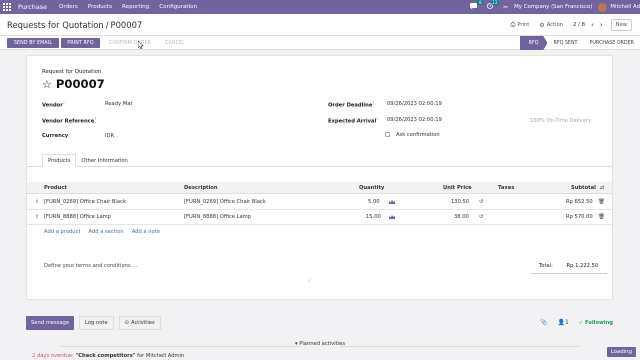  What do you see at coordinates (59, 160) in the screenshot?
I see `tab-products: Products` at bounding box center [59, 160].